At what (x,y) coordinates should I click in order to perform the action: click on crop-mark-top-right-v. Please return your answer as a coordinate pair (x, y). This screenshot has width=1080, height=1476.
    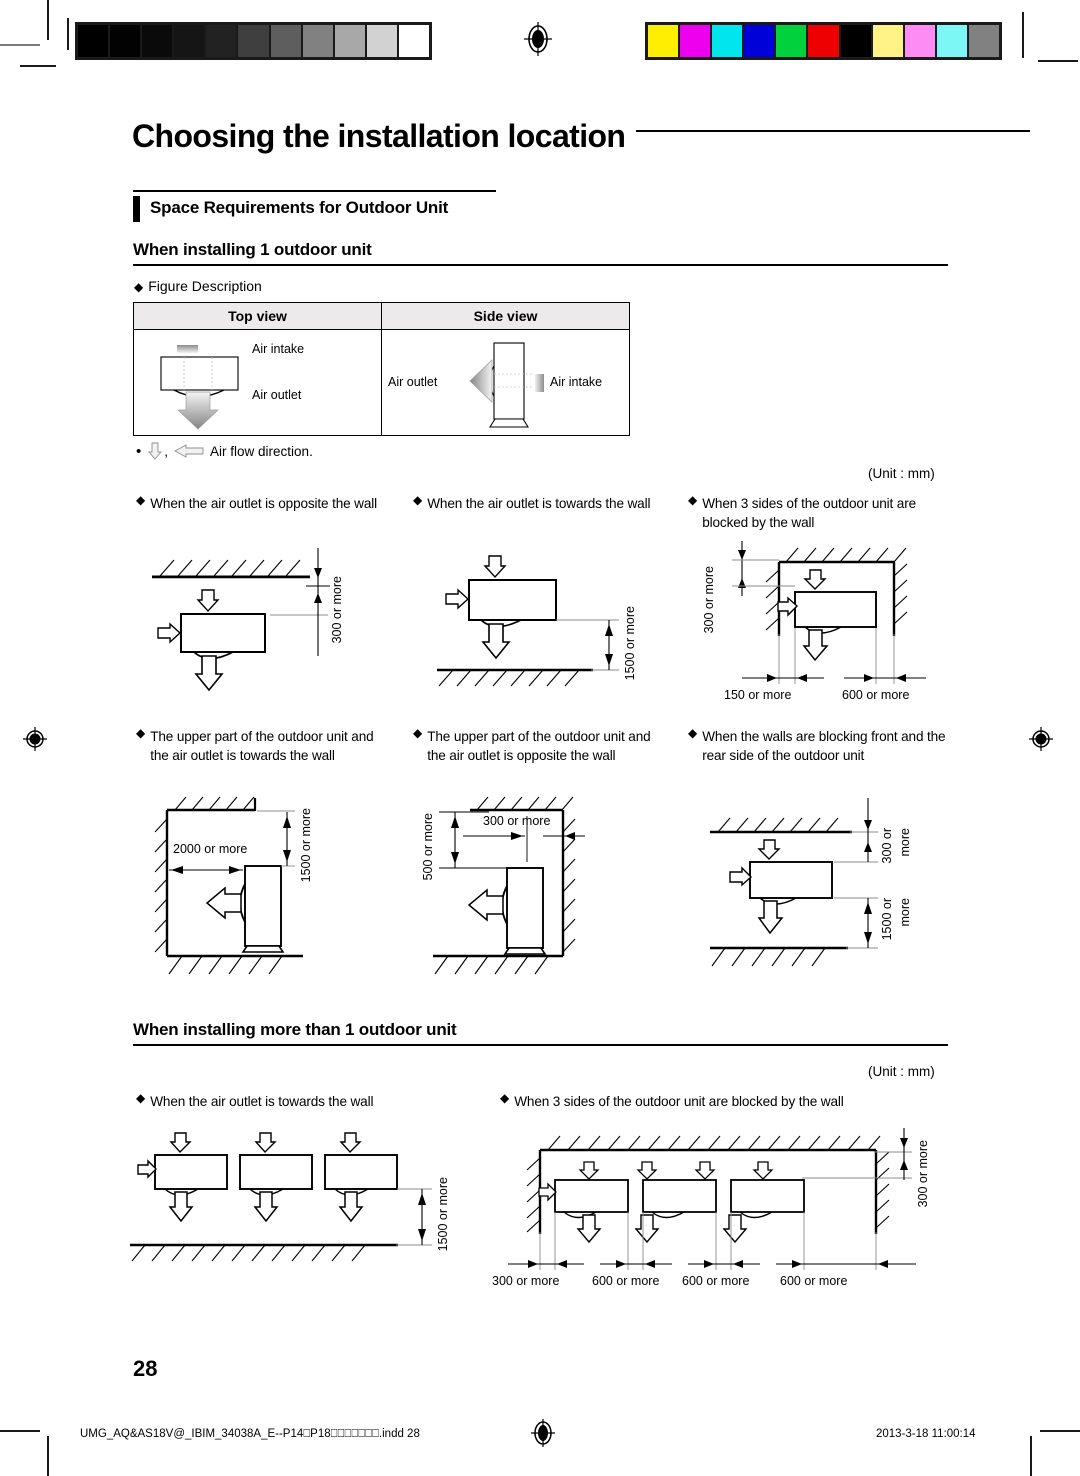
    Looking at the image, I should click on (1023, 35).